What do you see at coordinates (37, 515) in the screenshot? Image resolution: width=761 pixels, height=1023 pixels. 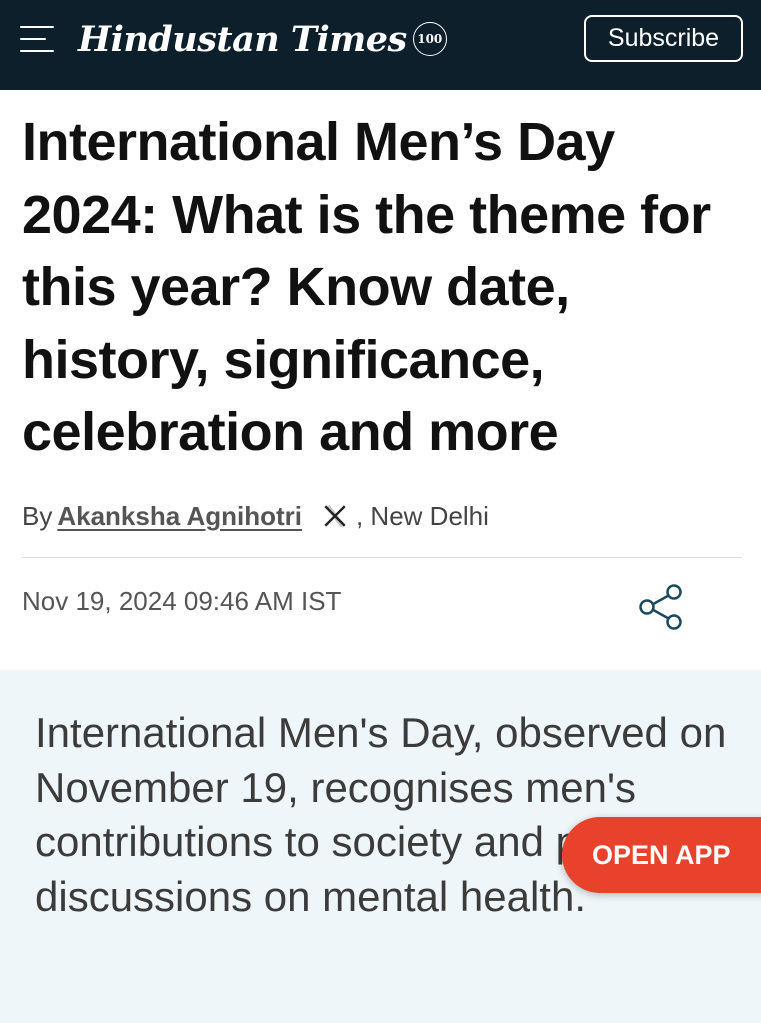 I see `by-label: By` at bounding box center [37, 515].